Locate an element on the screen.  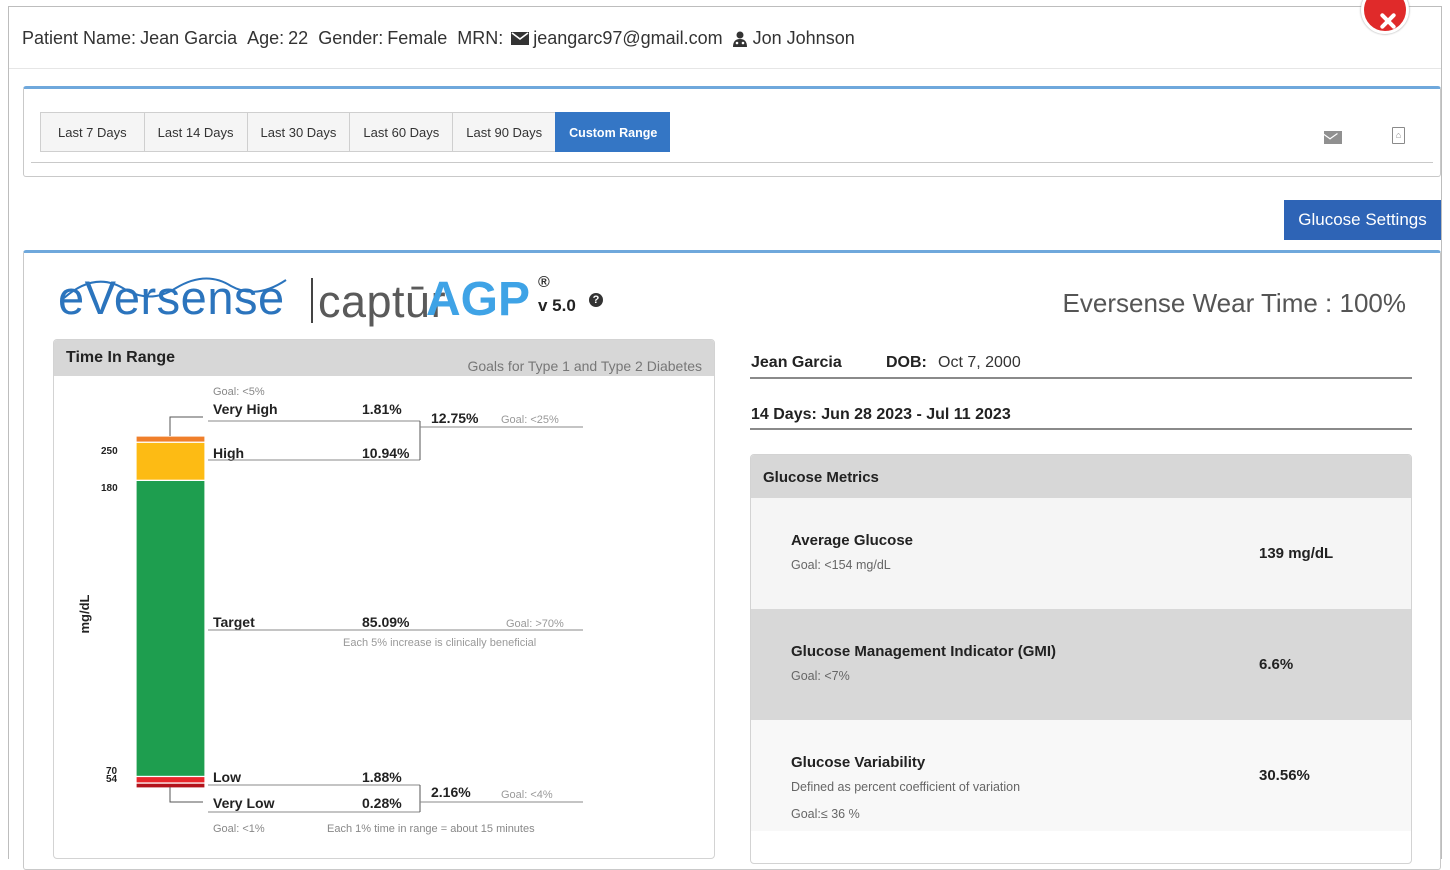
high-label: High is located at coordinates (228, 453).